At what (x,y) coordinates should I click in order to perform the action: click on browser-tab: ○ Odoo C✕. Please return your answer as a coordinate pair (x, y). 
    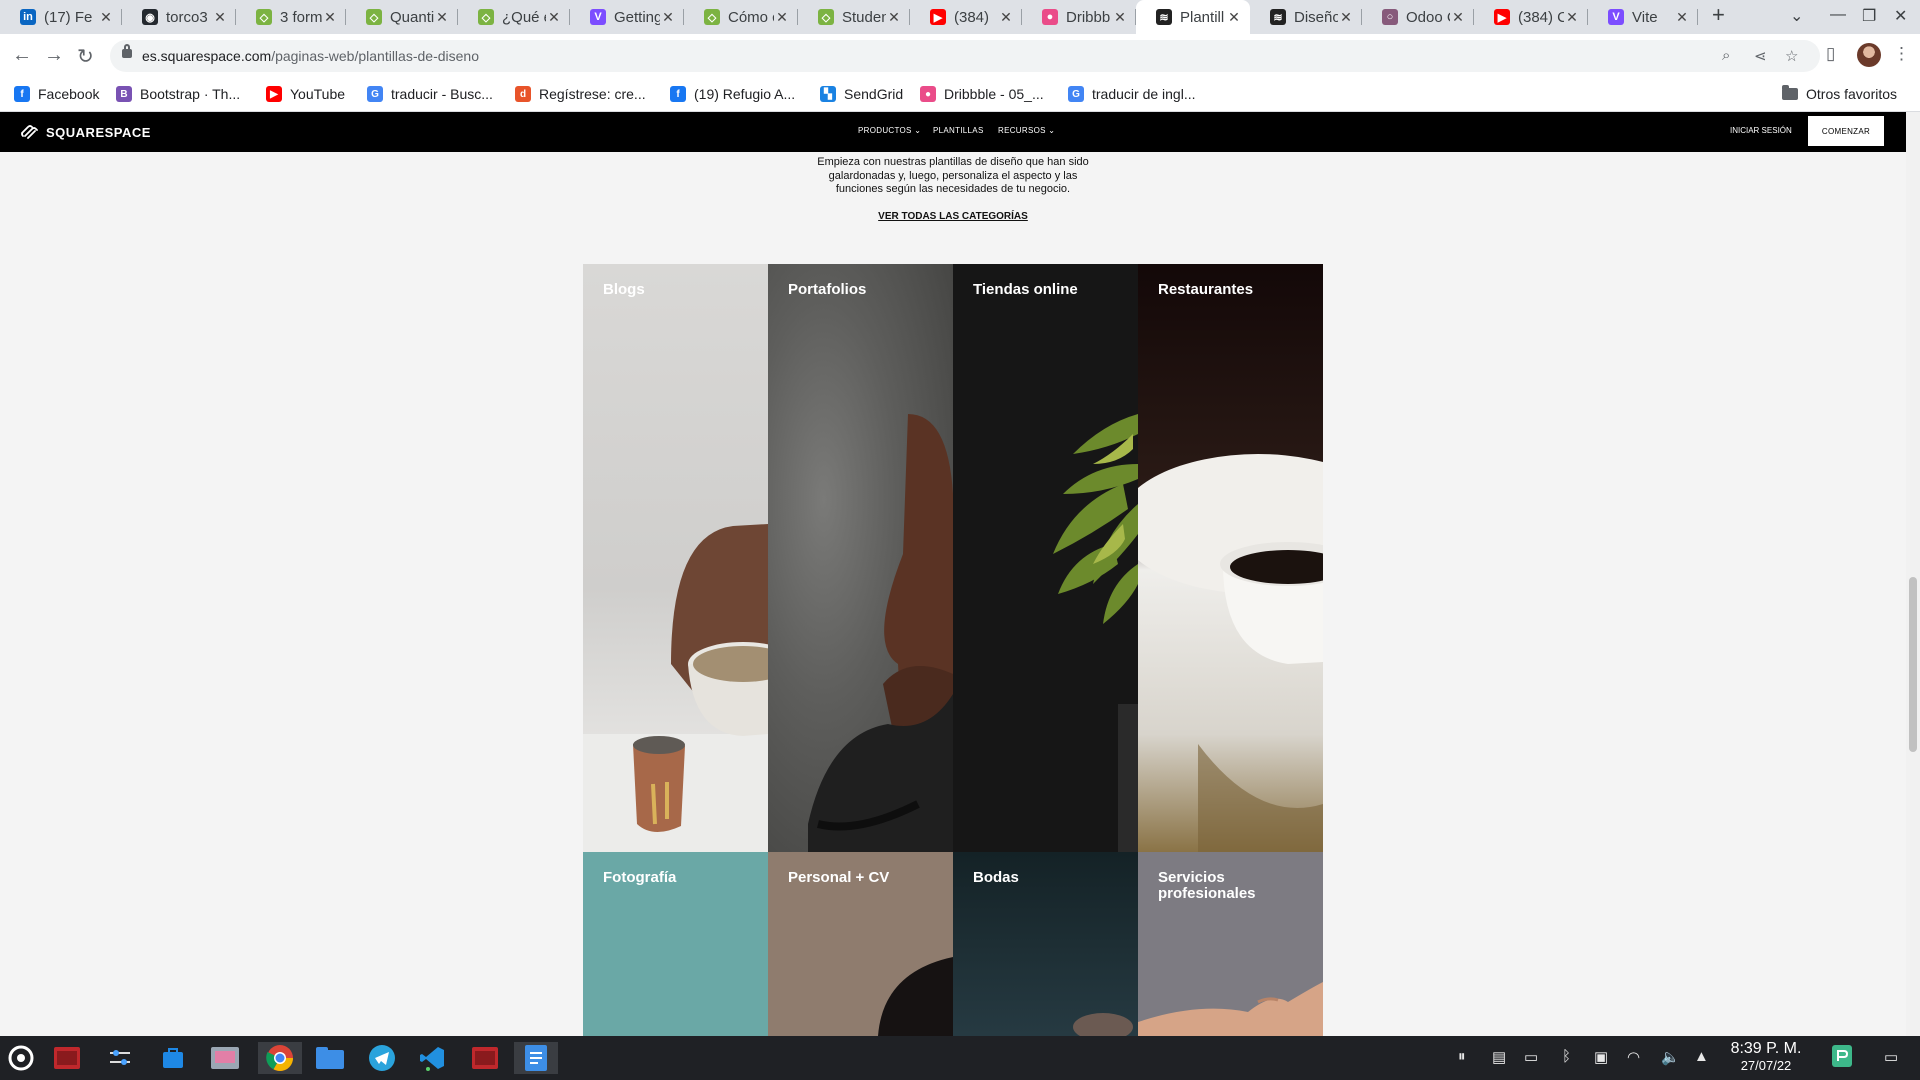
    Looking at the image, I should click on (1418, 17).